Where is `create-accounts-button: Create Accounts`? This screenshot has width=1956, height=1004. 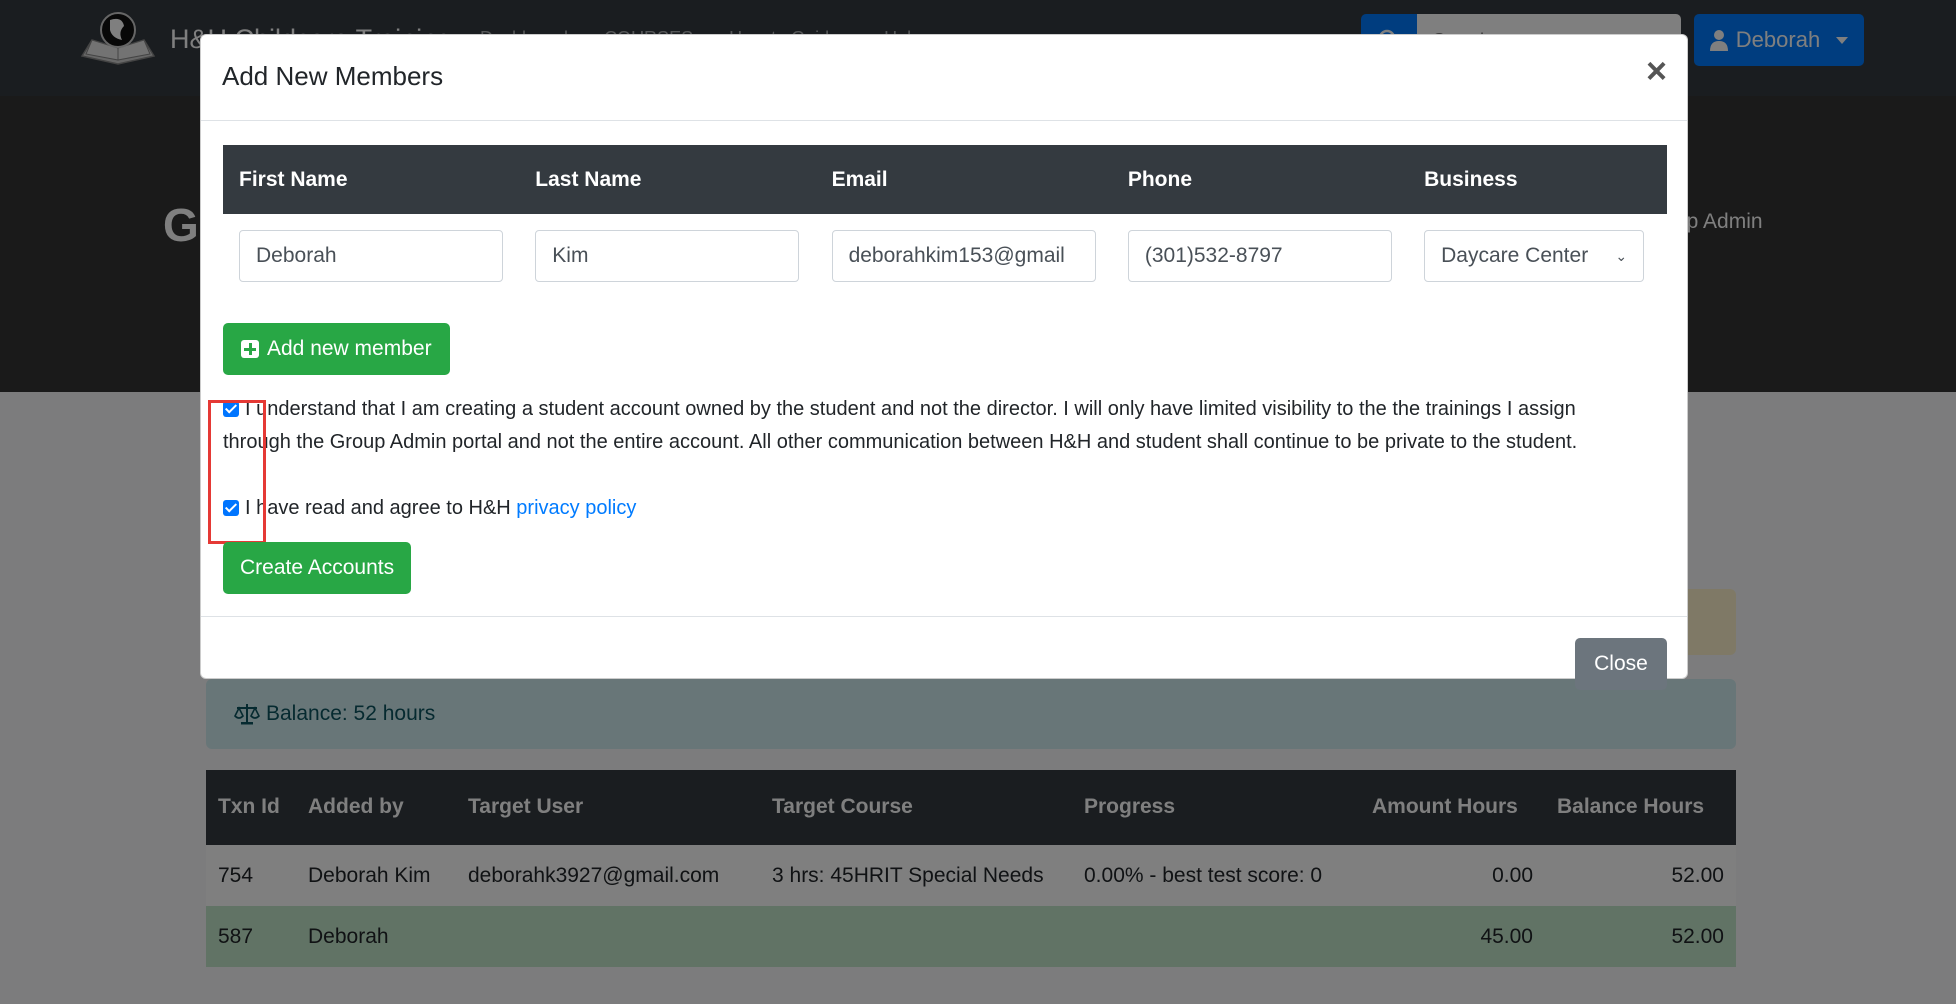 create-accounts-button: Create Accounts is located at coordinates (317, 568).